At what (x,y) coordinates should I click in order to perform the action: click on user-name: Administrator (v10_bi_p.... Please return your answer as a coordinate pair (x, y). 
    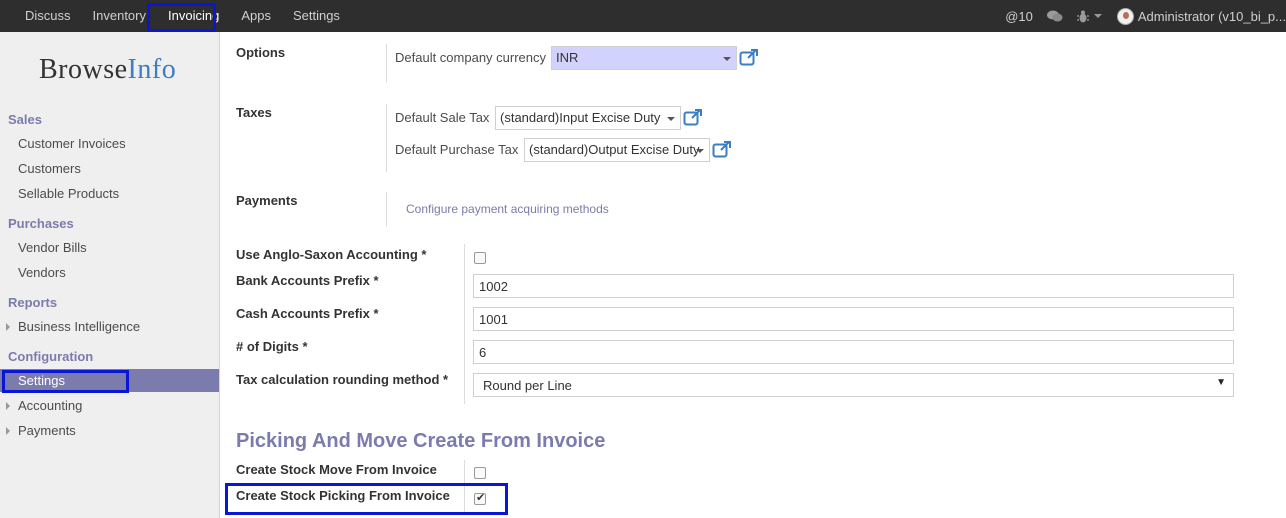
    Looking at the image, I should click on (1211, 16).